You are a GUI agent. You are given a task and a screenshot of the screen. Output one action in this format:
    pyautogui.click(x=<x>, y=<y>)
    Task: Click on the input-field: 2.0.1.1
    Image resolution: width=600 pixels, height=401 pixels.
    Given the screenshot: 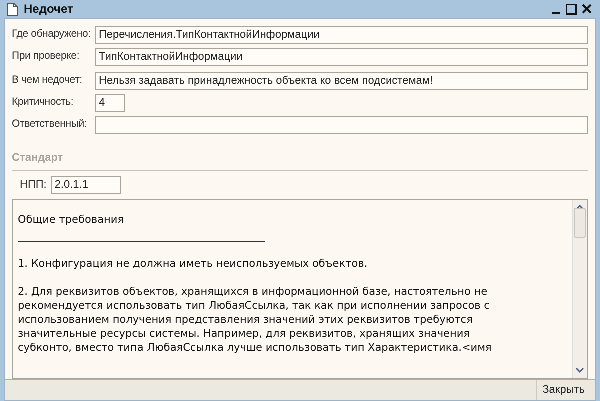 What is the action you would take?
    pyautogui.click(x=85, y=185)
    